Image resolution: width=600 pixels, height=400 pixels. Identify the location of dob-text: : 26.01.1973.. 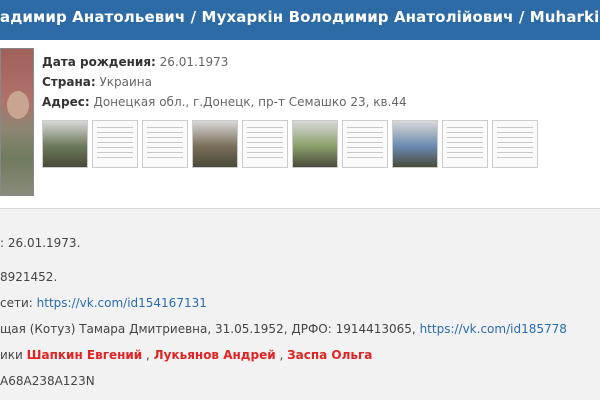
(40, 243).